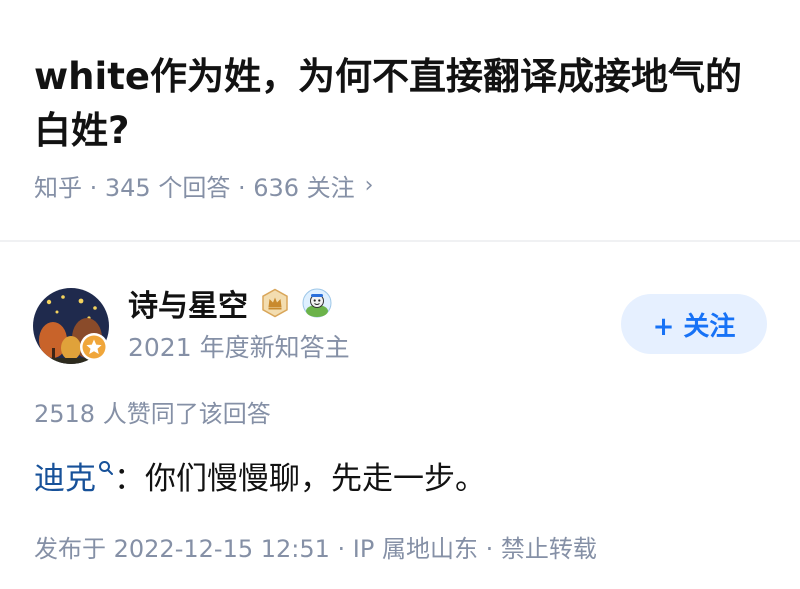  I want to click on author-row: 诗与星空, so click(230, 303).